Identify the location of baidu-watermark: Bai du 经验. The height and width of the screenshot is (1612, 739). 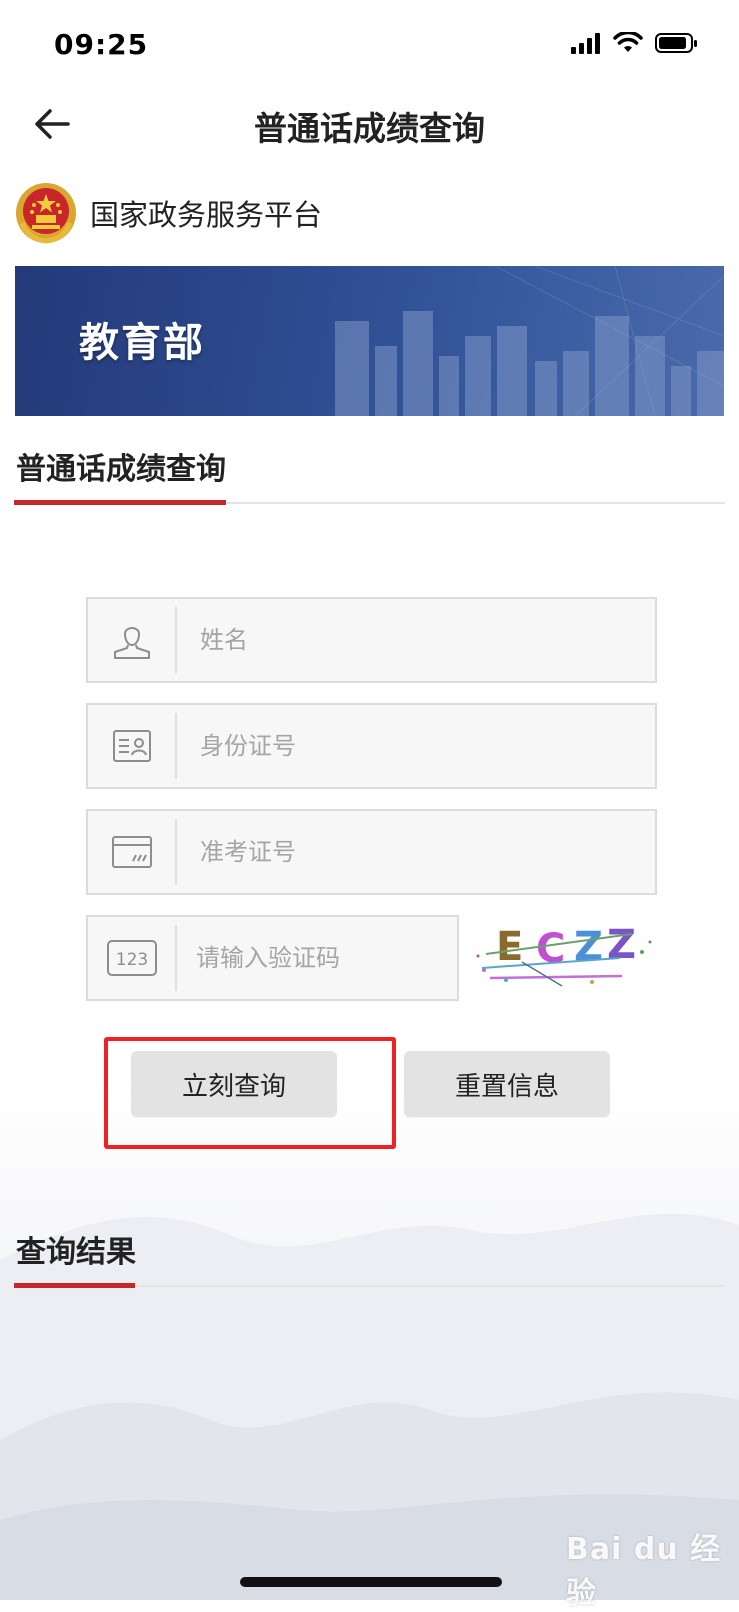
(644, 1571).